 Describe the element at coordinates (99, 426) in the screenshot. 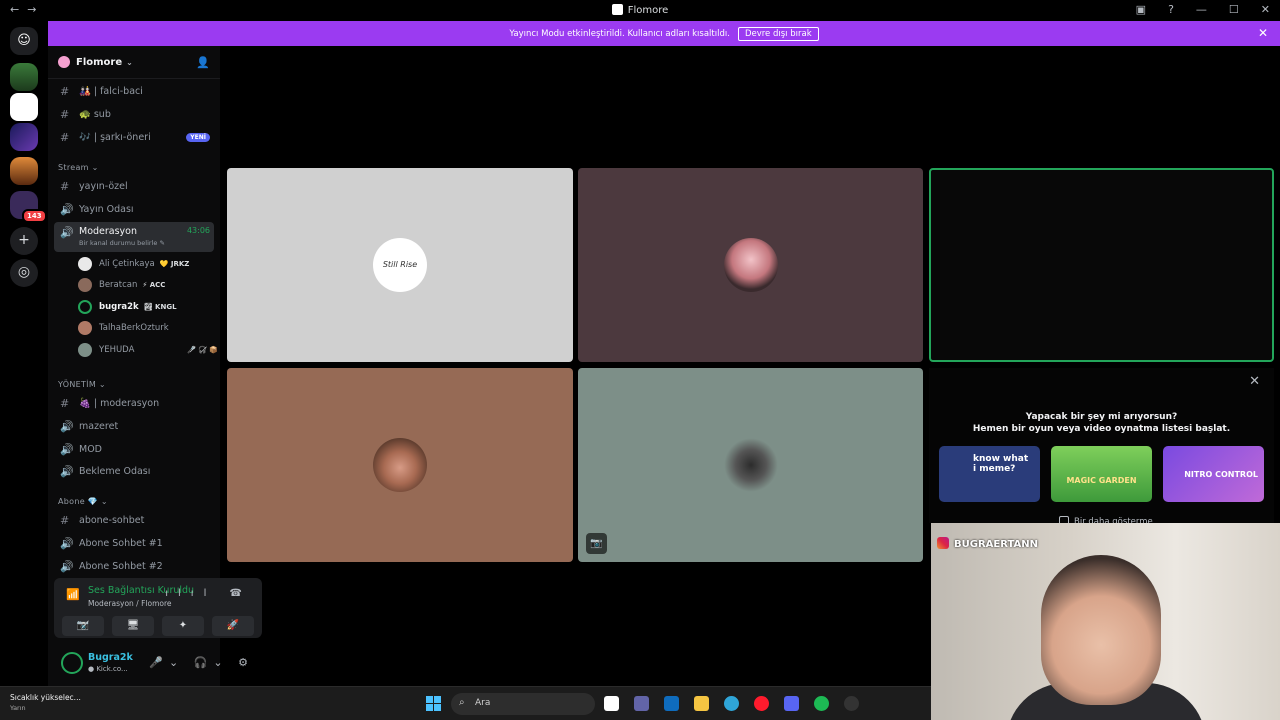

I see `channel-label: mazeret` at that location.